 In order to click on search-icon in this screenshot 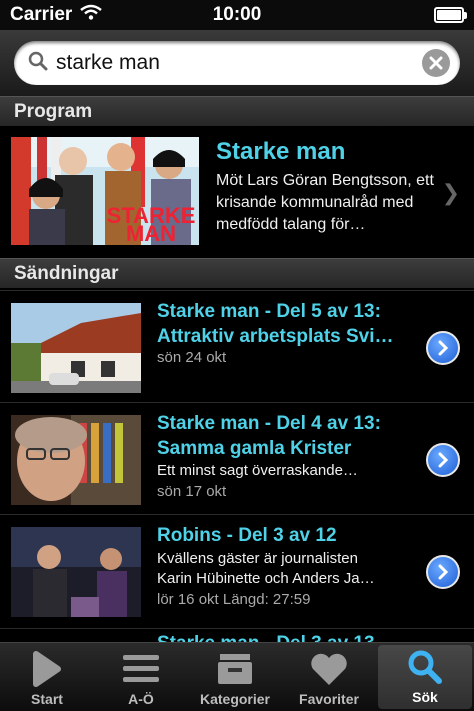, I will do `click(425, 667)`.